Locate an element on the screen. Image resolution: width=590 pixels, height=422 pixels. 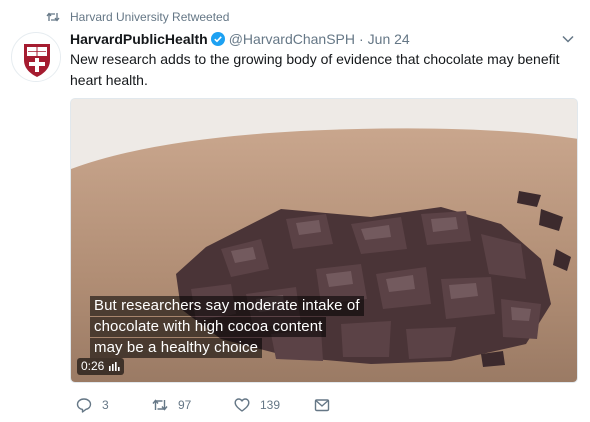
like-count: 139 is located at coordinates (270, 405).